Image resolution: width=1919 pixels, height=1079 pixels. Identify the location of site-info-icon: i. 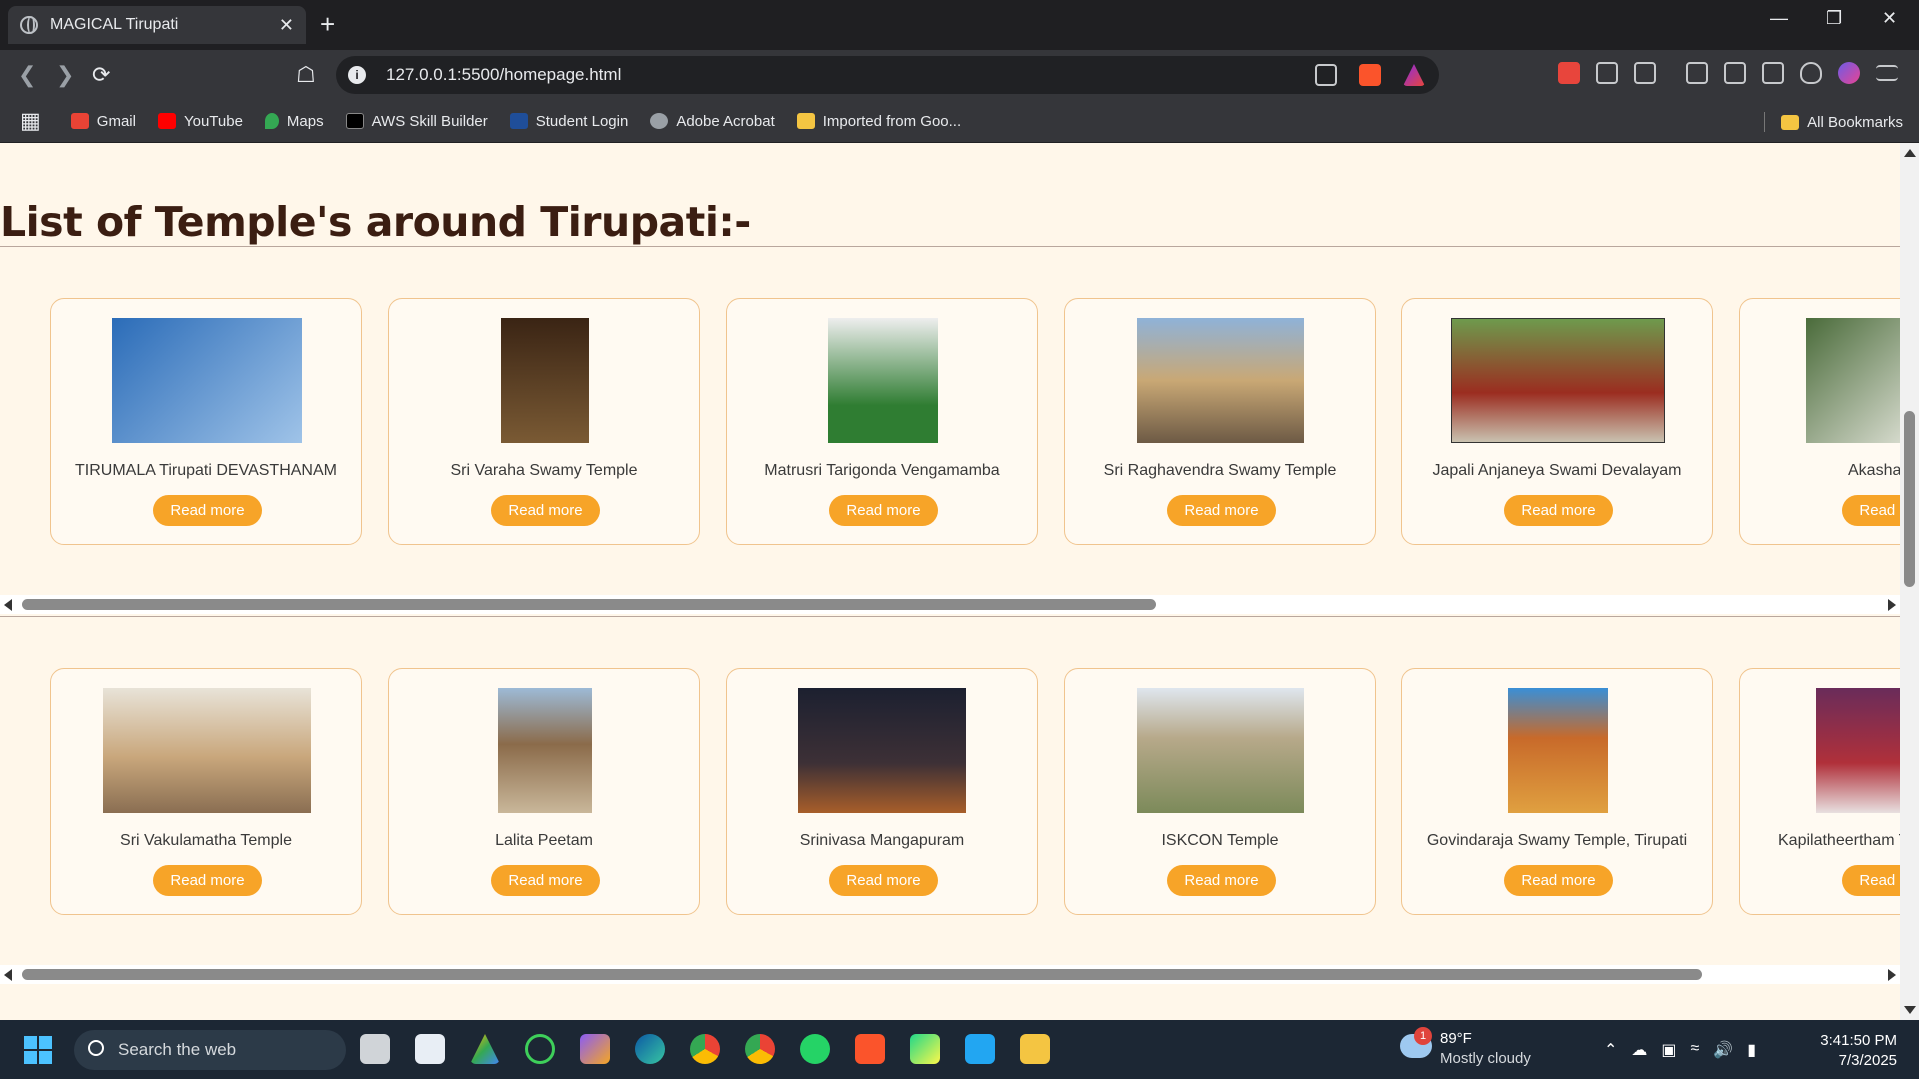
(357, 75).